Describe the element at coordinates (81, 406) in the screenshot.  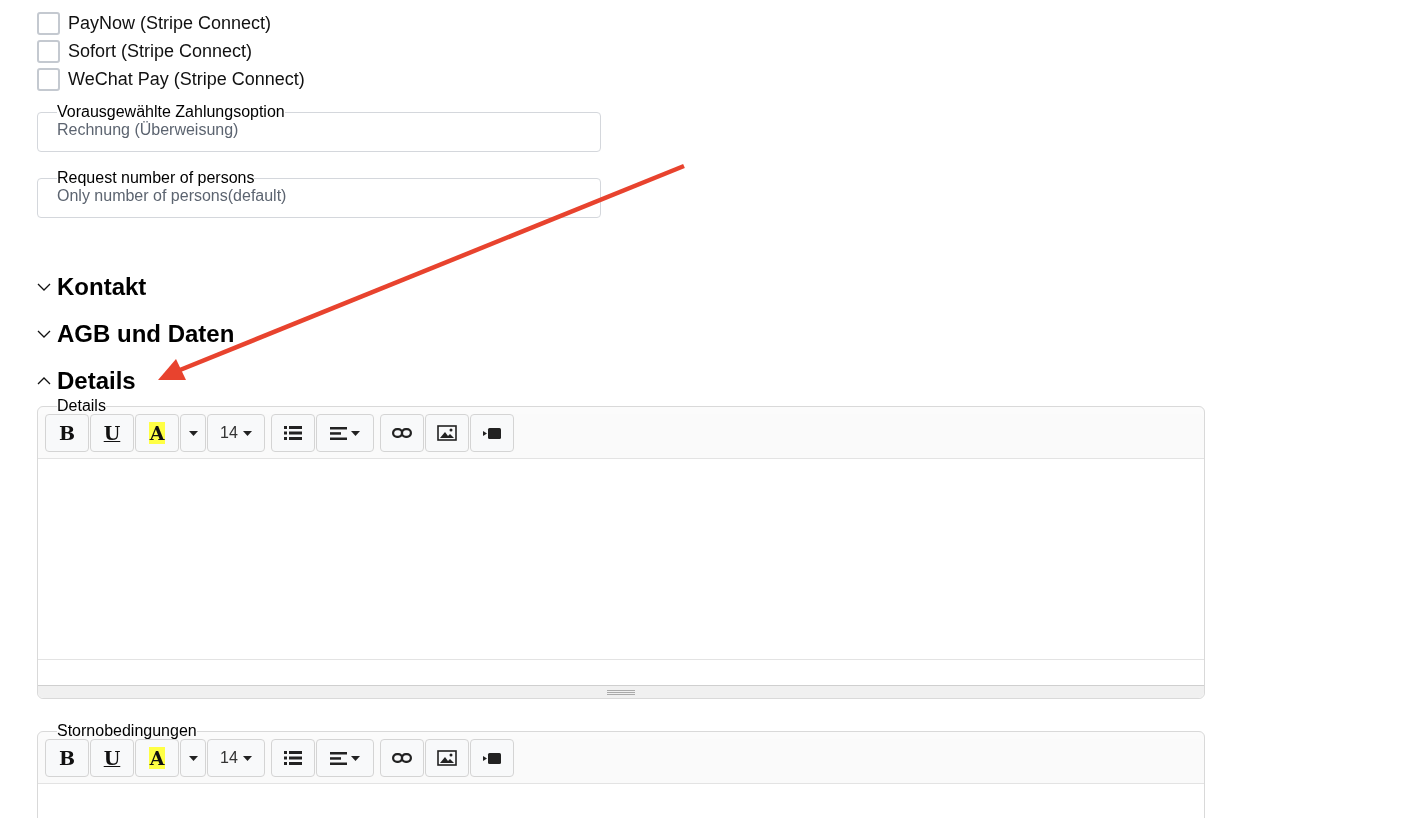
I see `editor-label: Details` at that location.